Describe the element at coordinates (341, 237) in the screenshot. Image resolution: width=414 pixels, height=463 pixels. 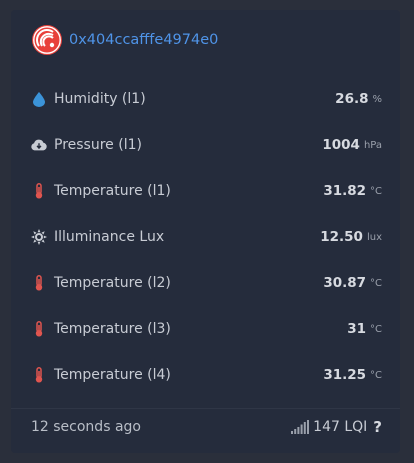
I see `reading-value: 12.50` at that location.